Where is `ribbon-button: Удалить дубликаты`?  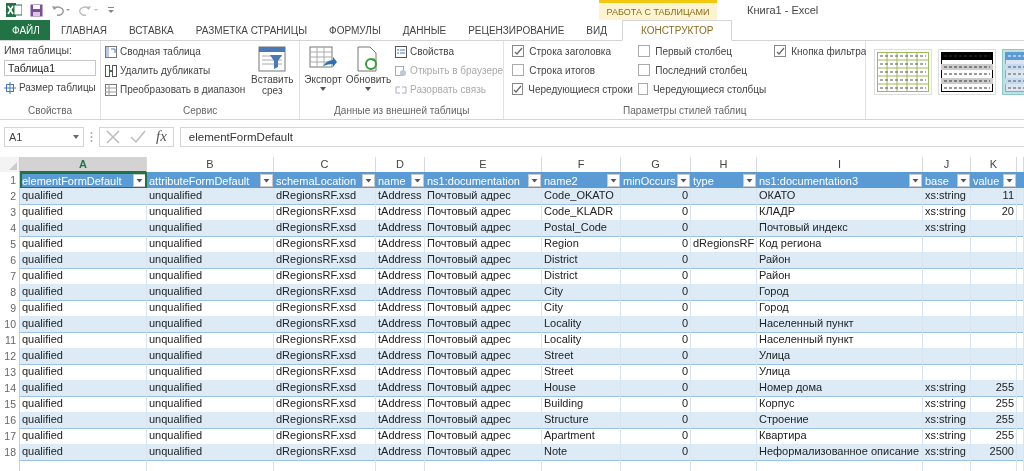
ribbon-button: Удалить дубликаты is located at coordinates (175, 70).